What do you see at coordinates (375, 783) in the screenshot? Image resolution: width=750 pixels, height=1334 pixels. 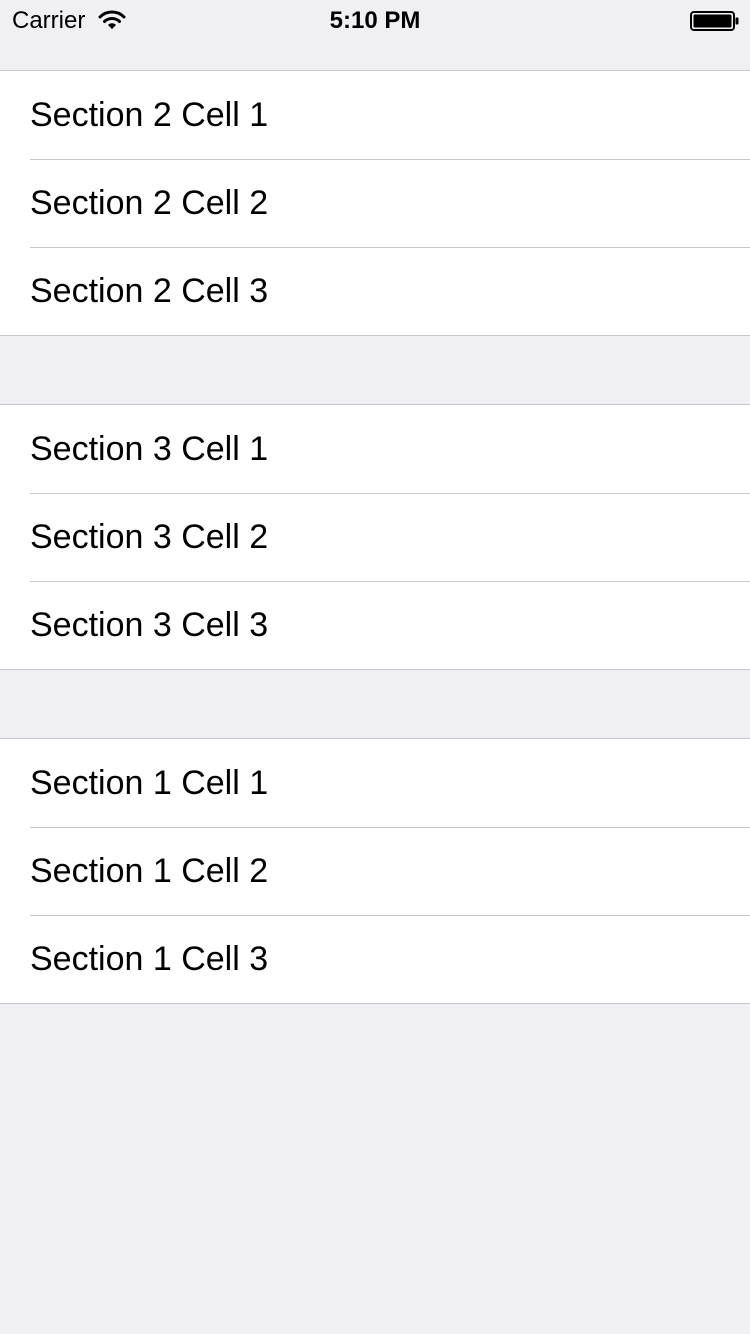 I see `table-row: Section 1 Cell 1` at bounding box center [375, 783].